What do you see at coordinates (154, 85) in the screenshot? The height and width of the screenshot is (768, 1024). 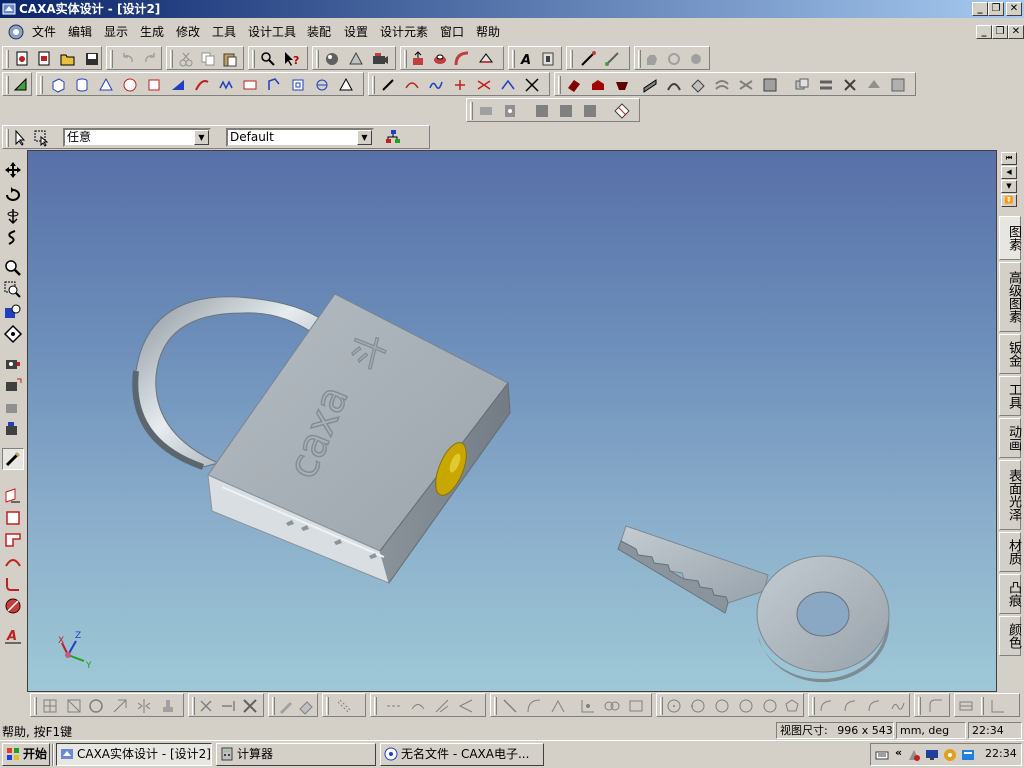 I see `torus-icon` at bounding box center [154, 85].